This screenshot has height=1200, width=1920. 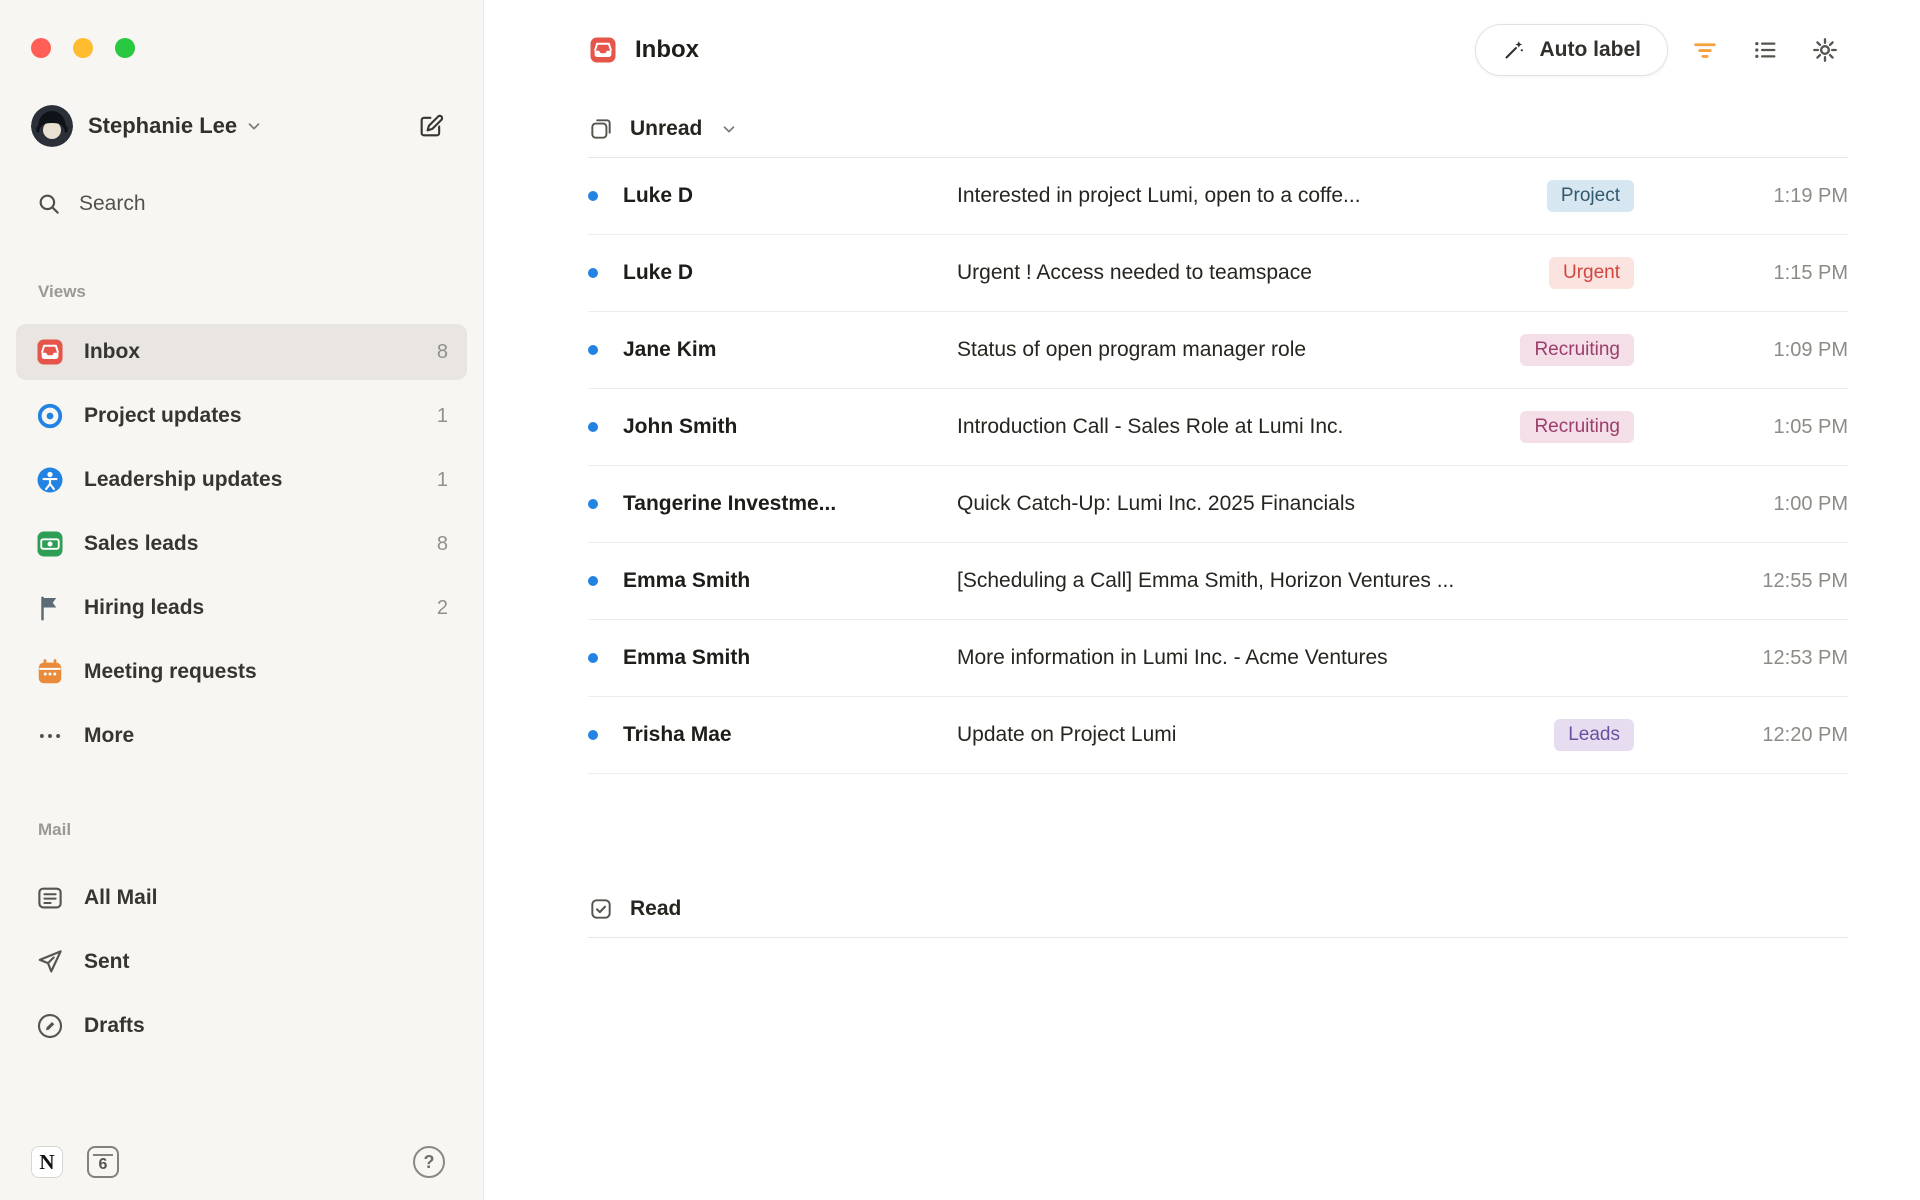 What do you see at coordinates (170, 671) in the screenshot?
I see `sidebar-item-label: Meeting requests` at bounding box center [170, 671].